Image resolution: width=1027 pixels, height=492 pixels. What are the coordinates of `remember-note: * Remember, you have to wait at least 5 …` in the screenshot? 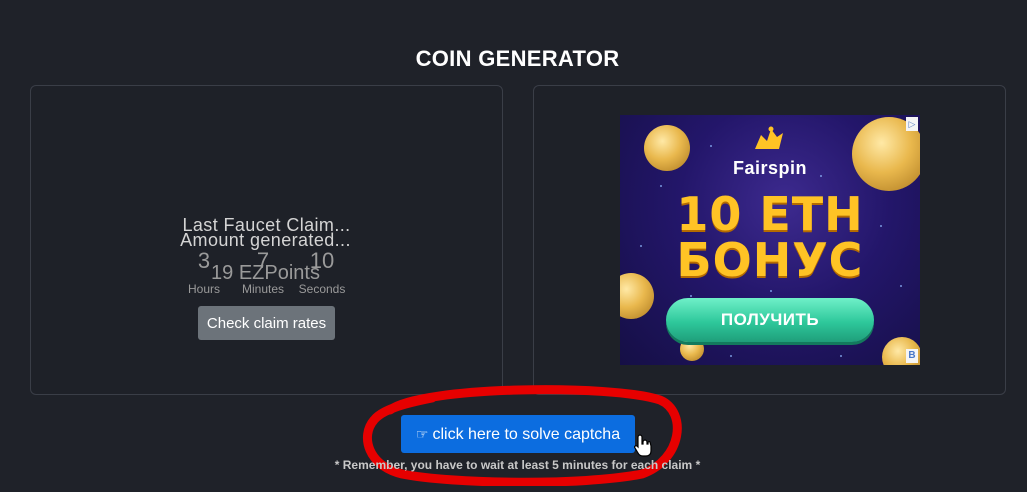 It's located at (517, 465).